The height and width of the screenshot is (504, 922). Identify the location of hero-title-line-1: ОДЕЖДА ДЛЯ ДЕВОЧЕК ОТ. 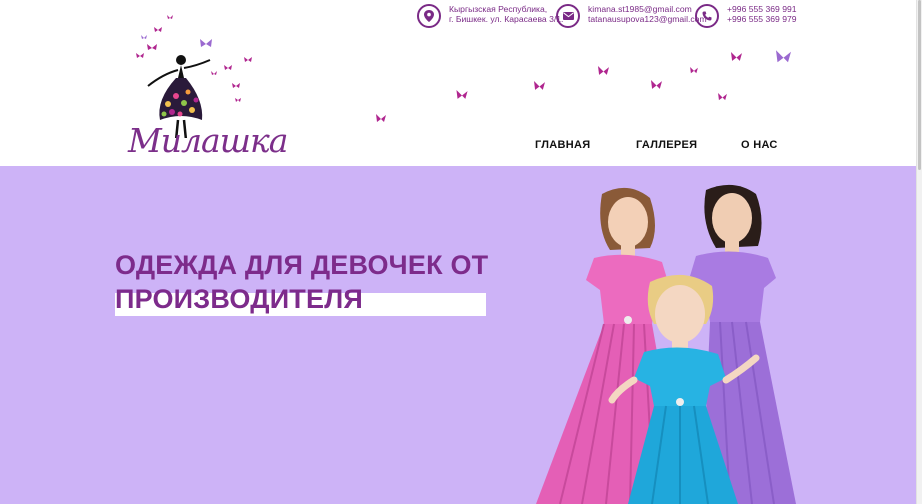
(302, 265).